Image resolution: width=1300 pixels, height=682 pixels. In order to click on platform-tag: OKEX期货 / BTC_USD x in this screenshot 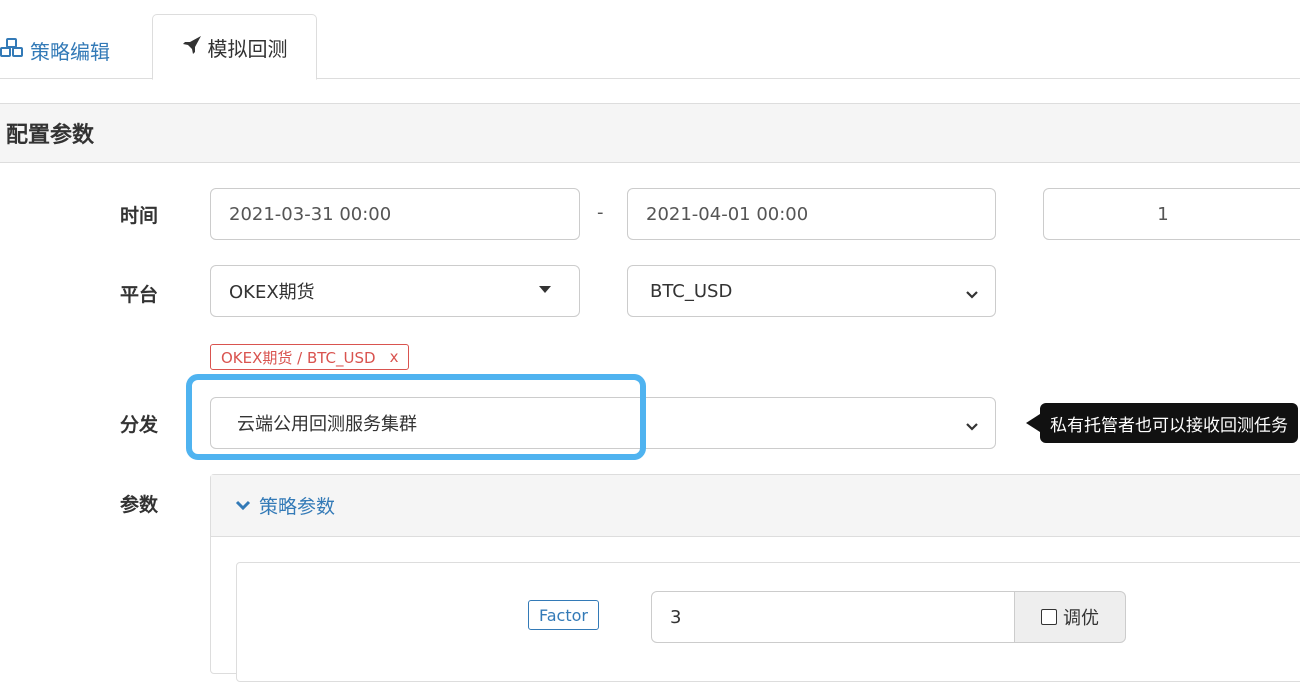, I will do `click(310, 357)`.